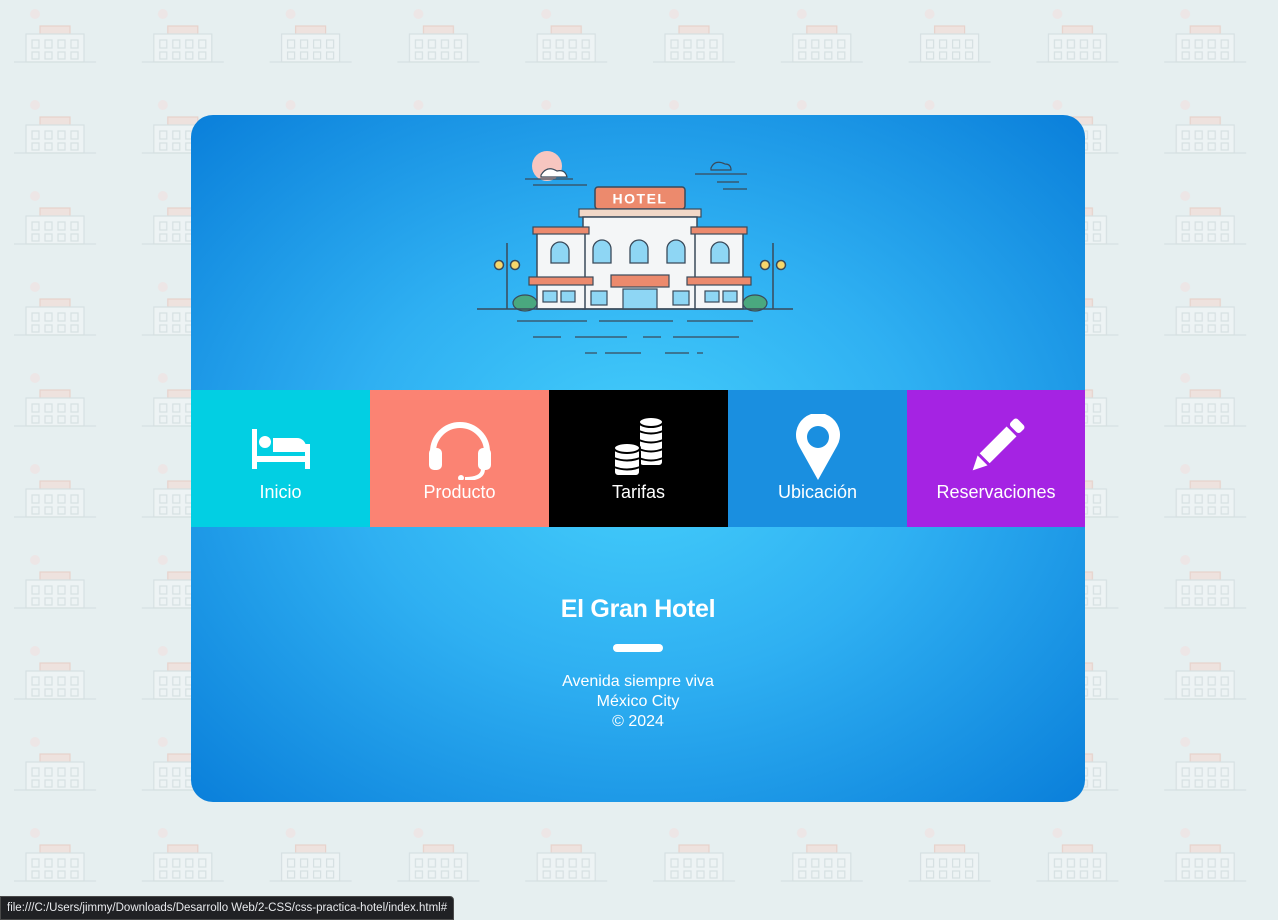 The height and width of the screenshot is (920, 1278). I want to click on address-line-2: México City, so click(638, 701).